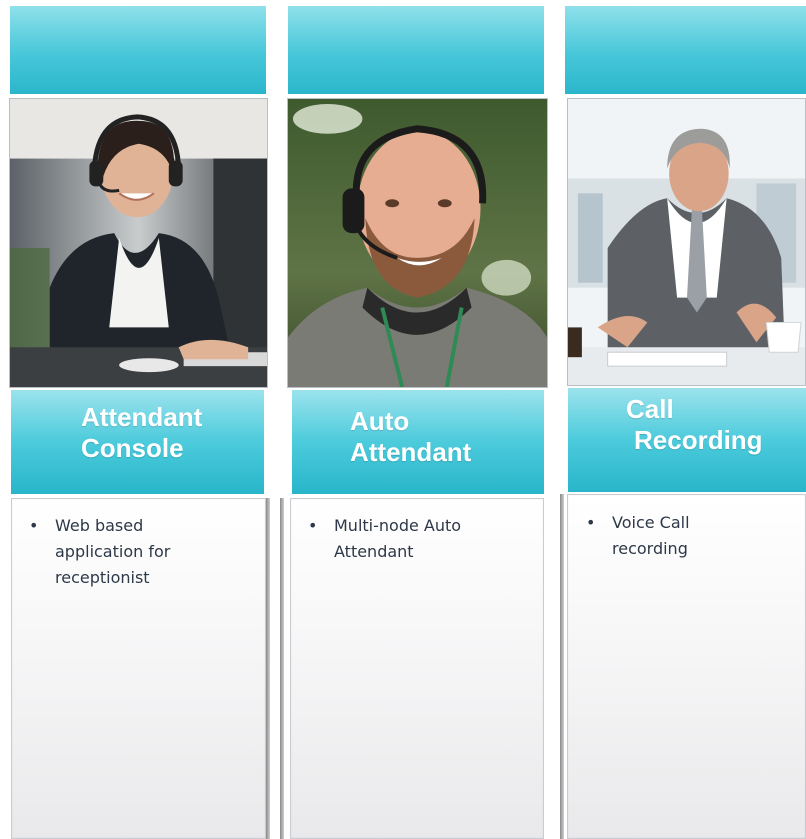  What do you see at coordinates (132, 448) in the screenshot?
I see `title-line-2: Console` at bounding box center [132, 448].